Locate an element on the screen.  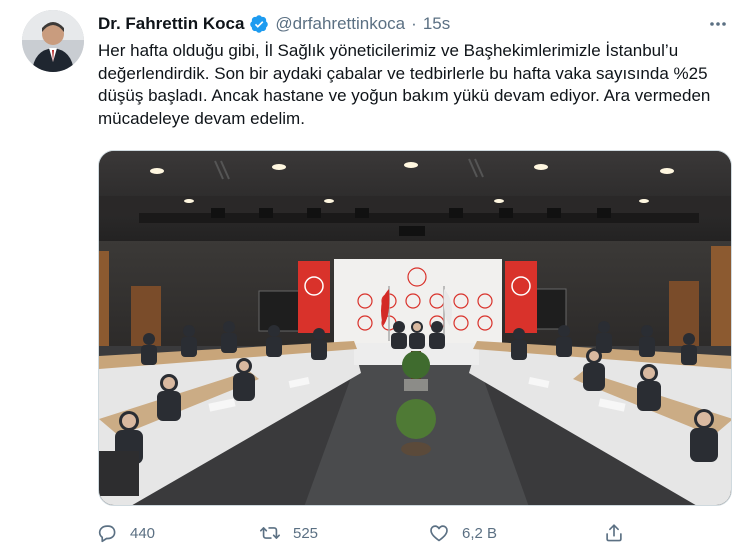
retweet-button: 525 is located at coordinates (288, 533).